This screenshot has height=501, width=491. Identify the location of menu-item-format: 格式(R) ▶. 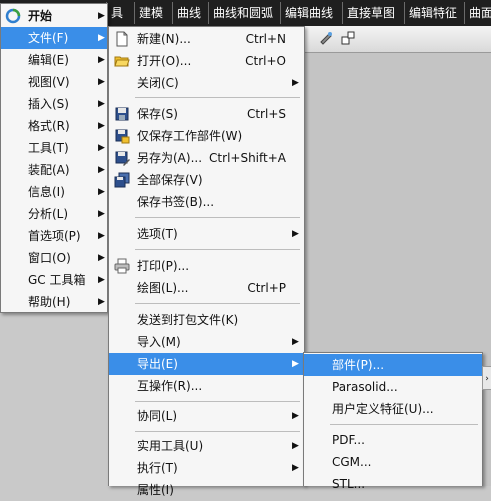
(54, 126).